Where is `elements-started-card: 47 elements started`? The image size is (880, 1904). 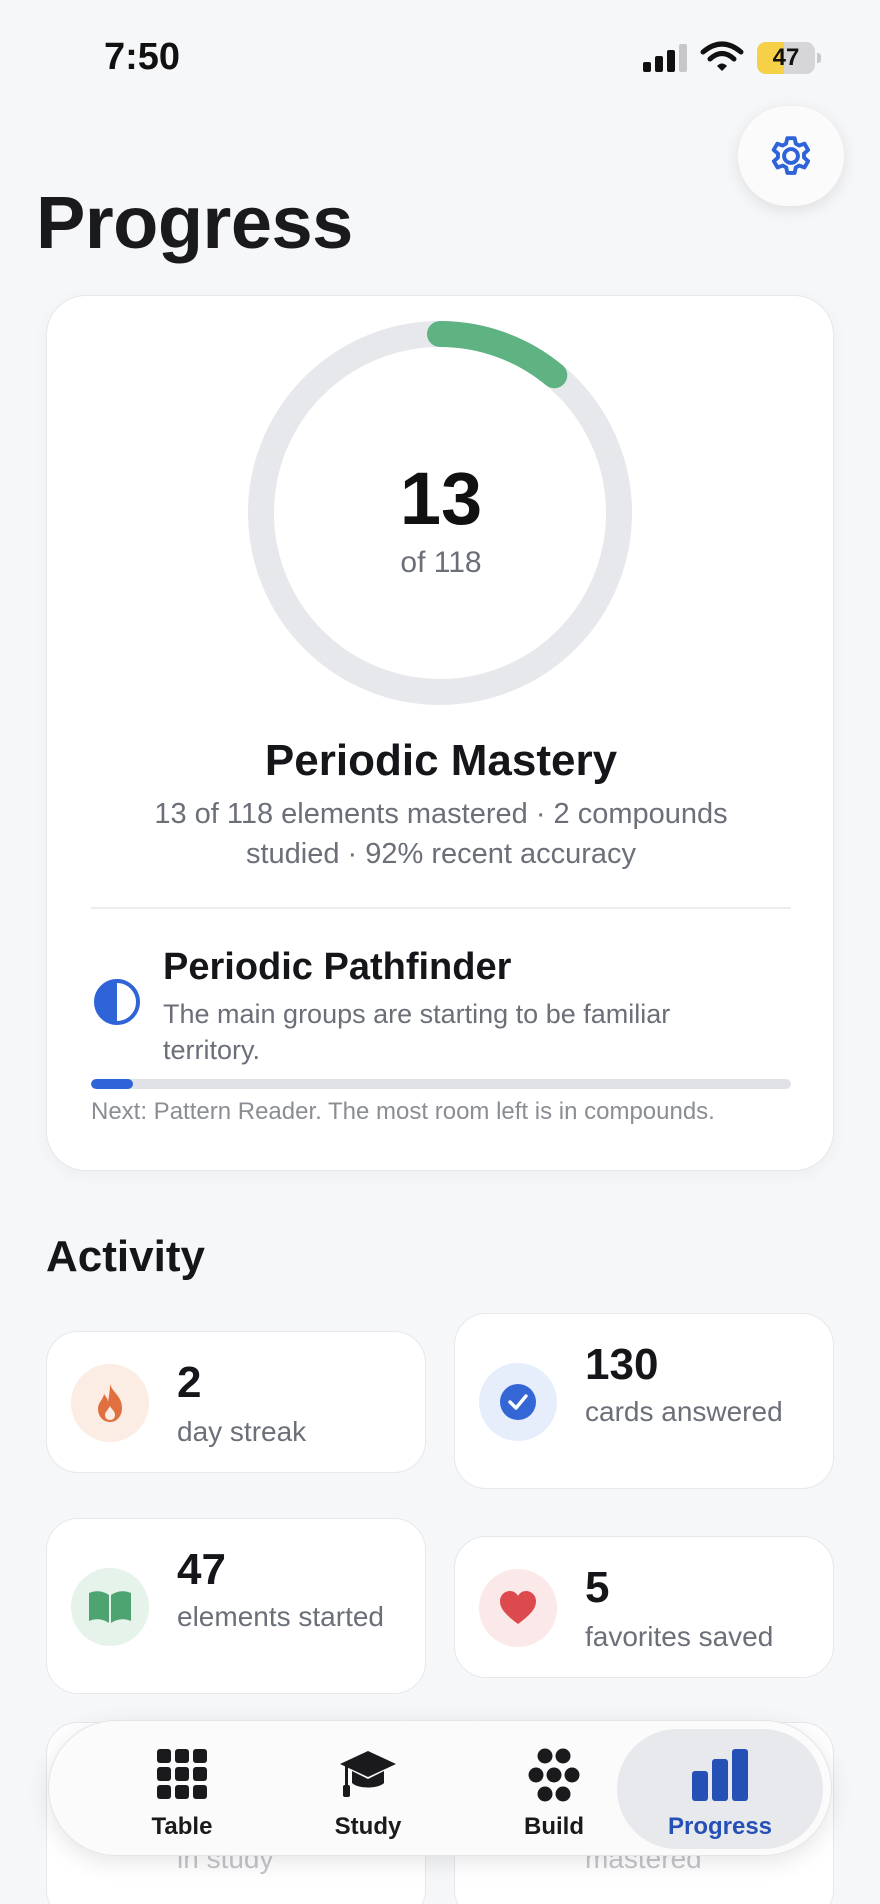 elements-started-card: 47 elements started is located at coordinates (236, 1606).